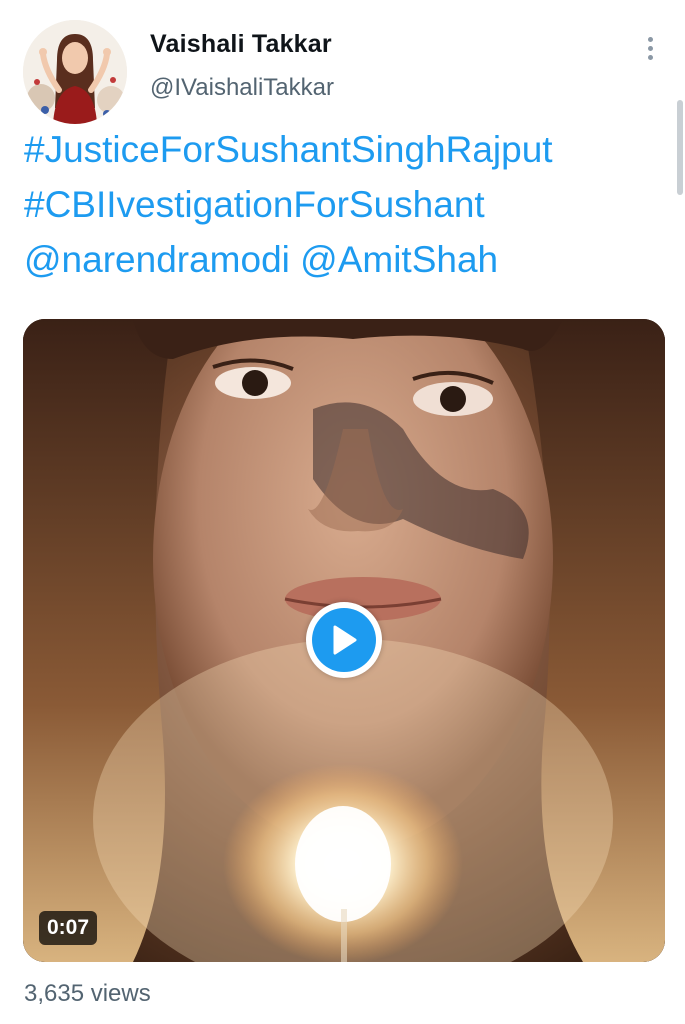  Describe the element at coordinates (75, 72) in the screenshot. I see `avatar` at that location.